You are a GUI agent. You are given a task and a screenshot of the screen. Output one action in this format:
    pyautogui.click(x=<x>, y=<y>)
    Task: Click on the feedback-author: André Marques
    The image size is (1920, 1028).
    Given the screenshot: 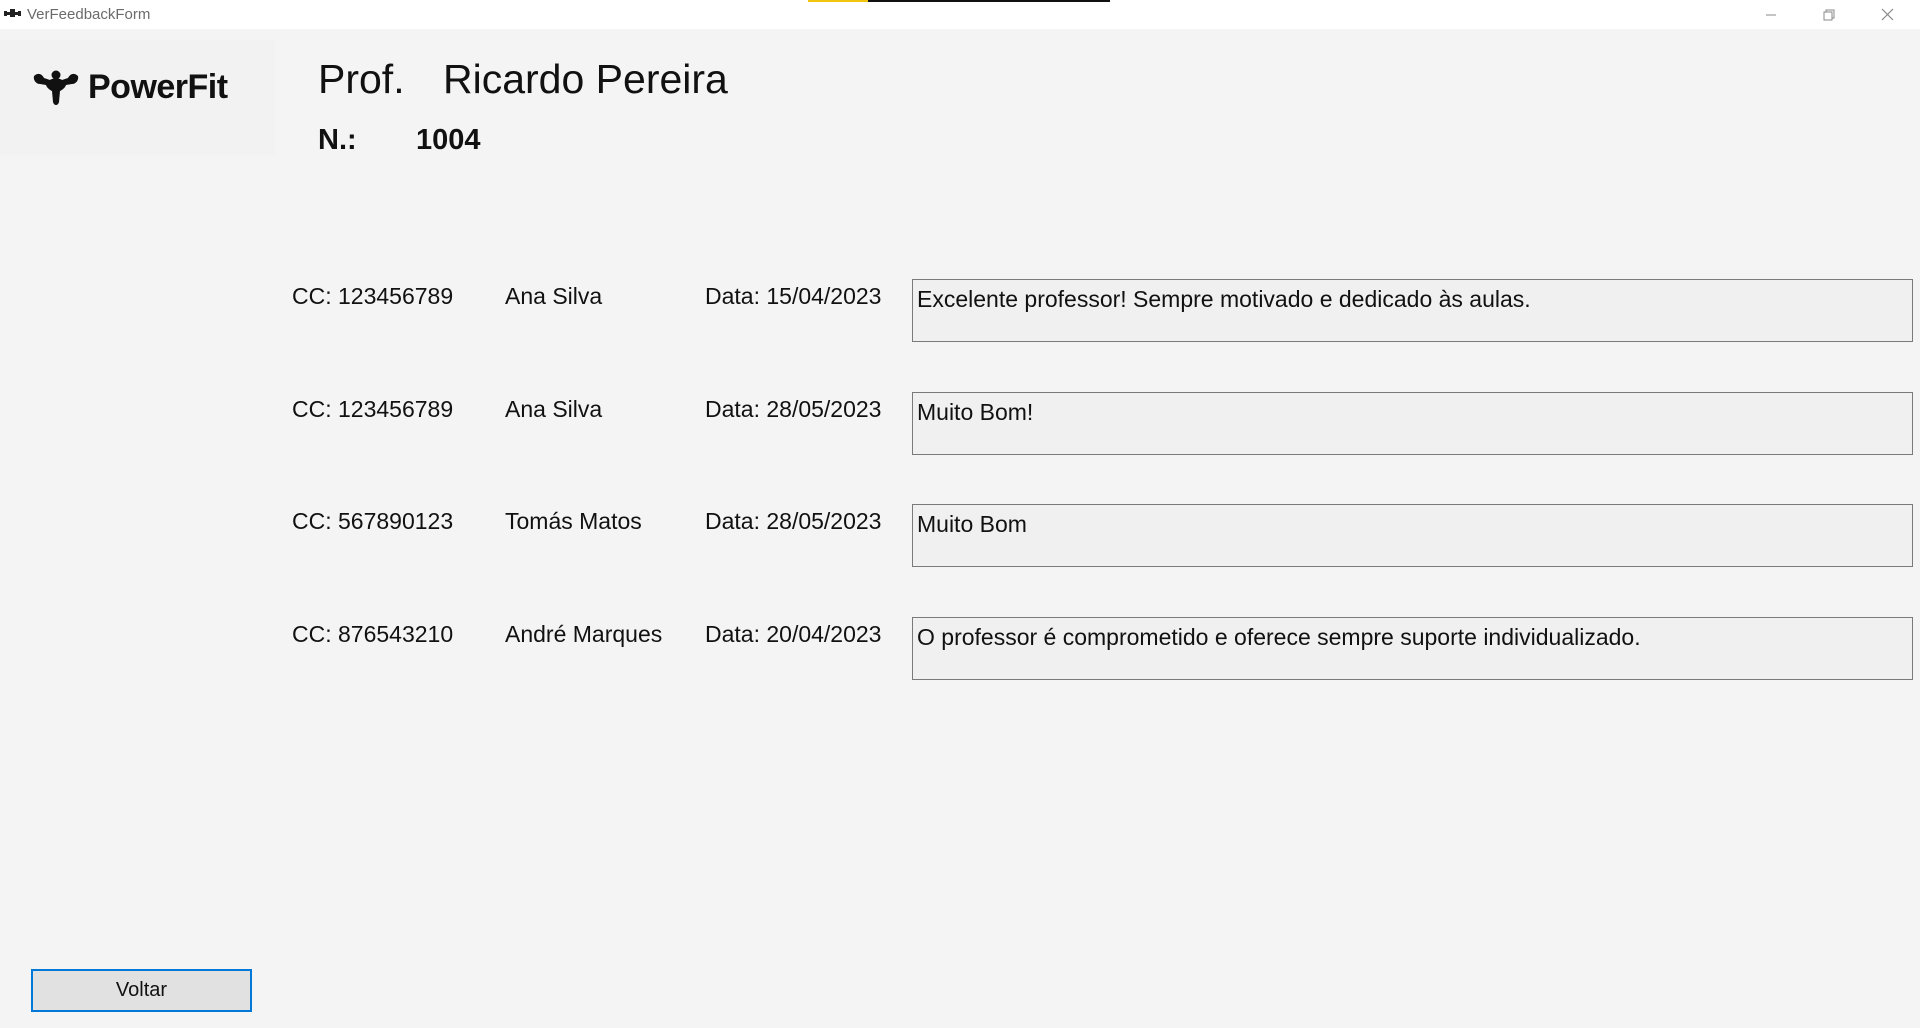 What is the action you would take?
    pyautogui.click(x=584, y=634)
    